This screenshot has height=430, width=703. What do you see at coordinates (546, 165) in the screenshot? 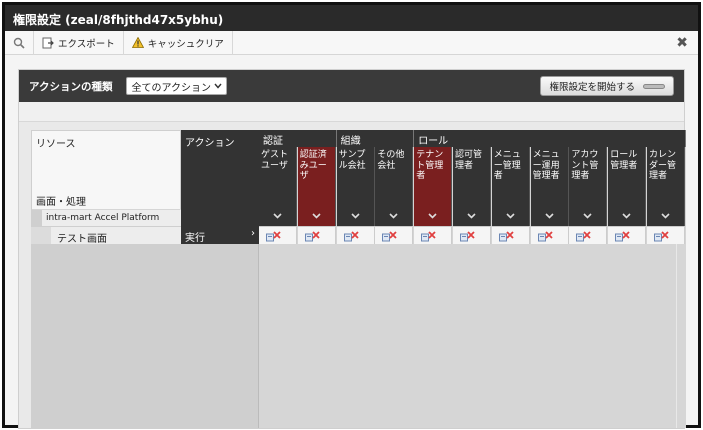
I see `column-label: メニュー運用管理者` at bounding box center [546, 165].